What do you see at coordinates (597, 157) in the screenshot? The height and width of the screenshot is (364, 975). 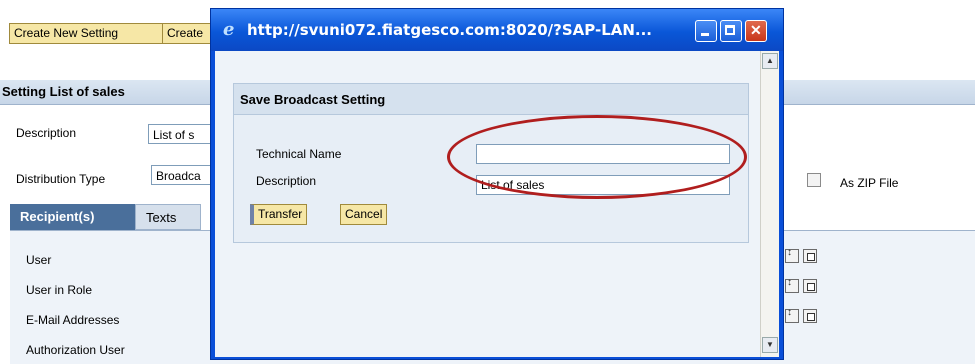 I see `highlight-ellipse` at bounding box center [597, 157].